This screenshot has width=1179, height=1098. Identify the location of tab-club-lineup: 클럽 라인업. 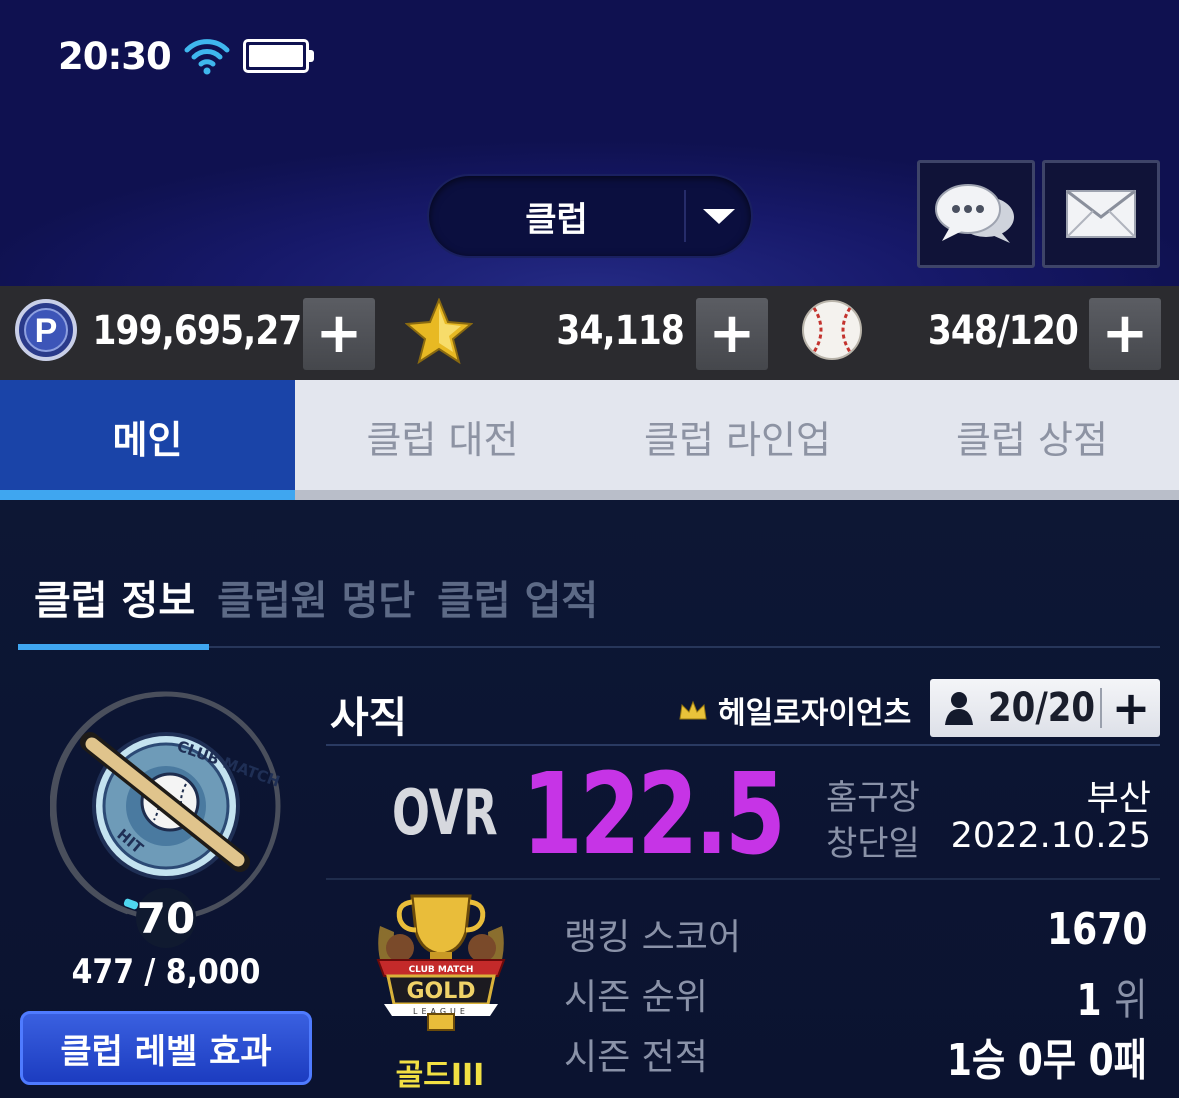
(737, 436).